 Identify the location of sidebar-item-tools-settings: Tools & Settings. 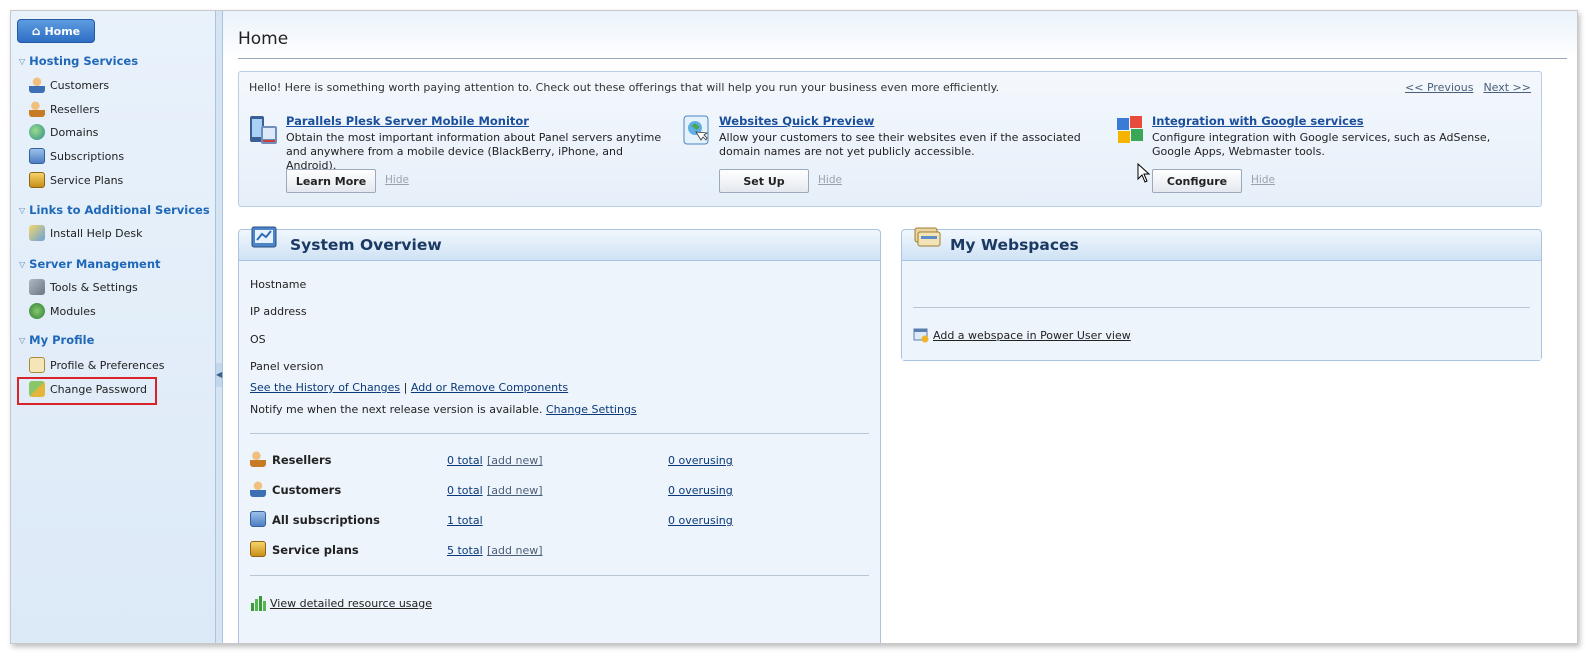
(83, 287).